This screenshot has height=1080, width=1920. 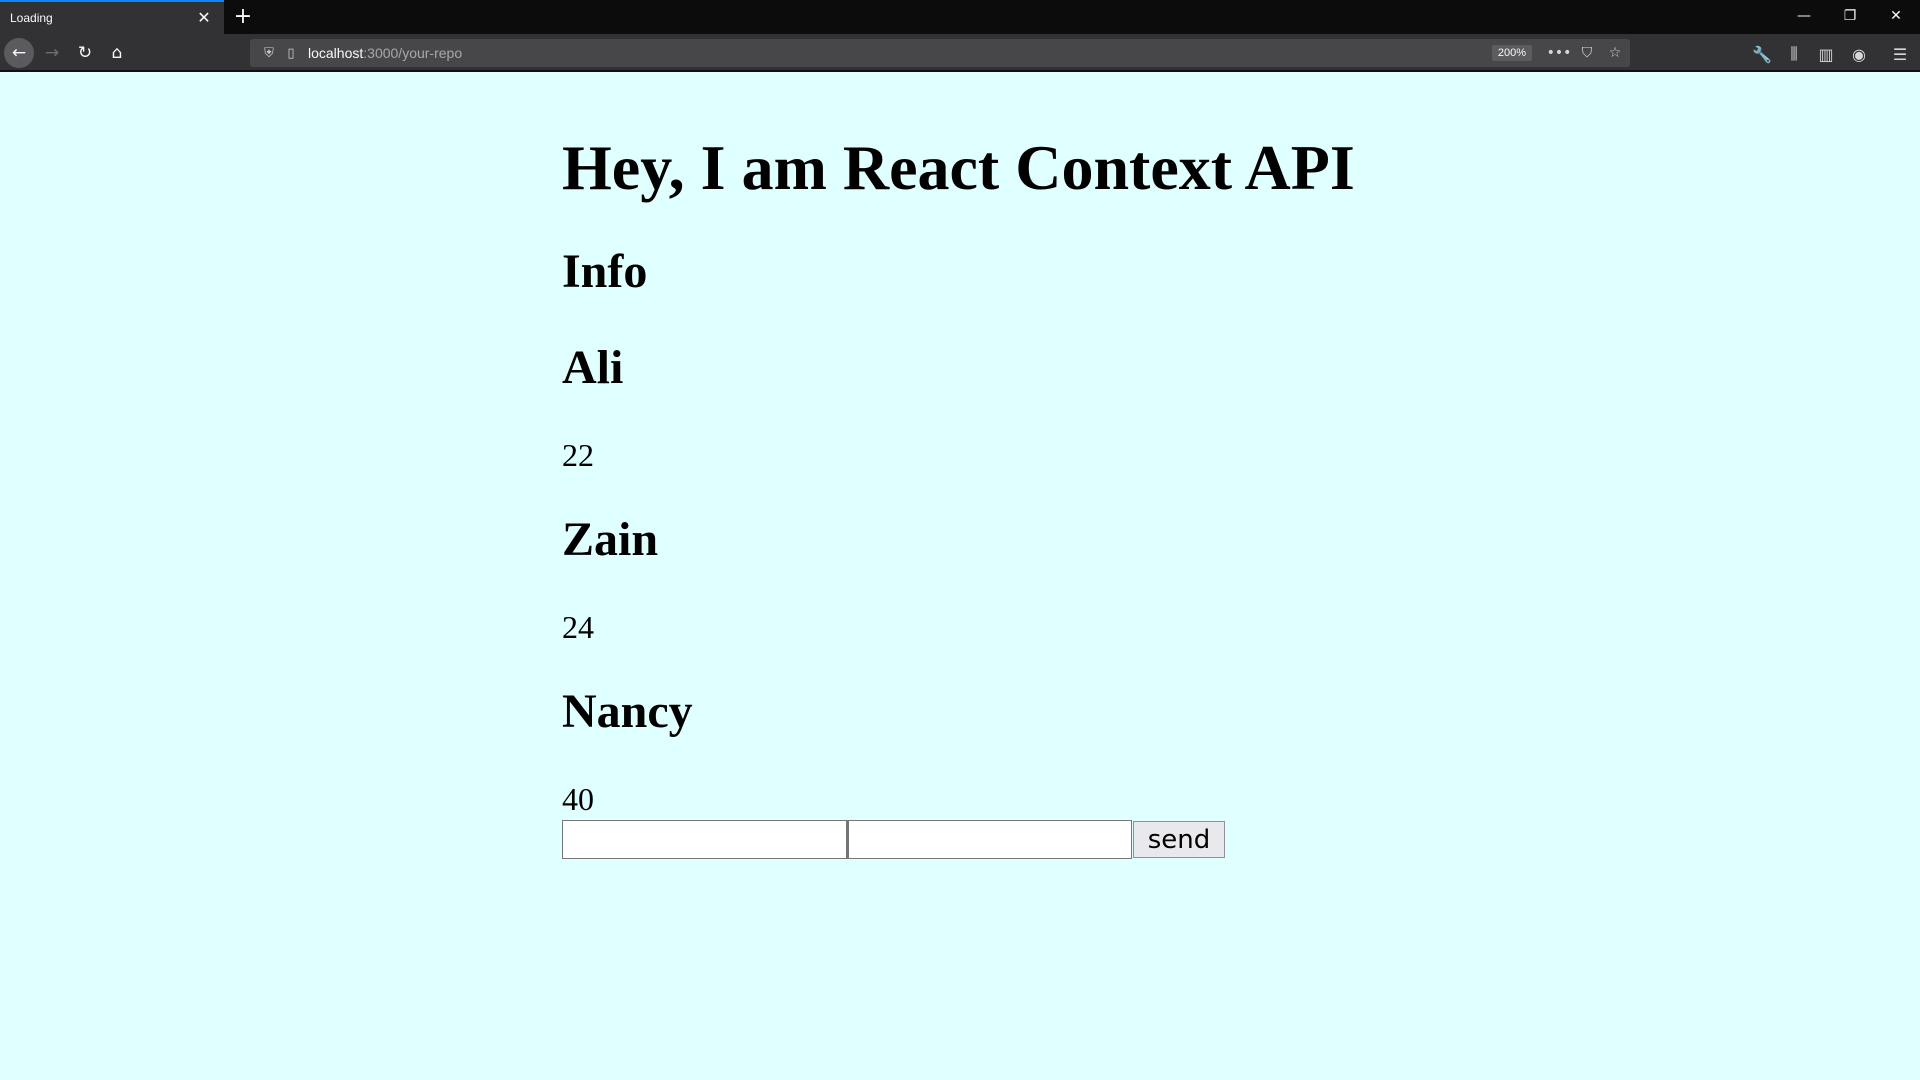 What do you see at coordinates (1896, 16) in the screenshot?
I see `close-window-button: ✕` at bounding box center [1896, 16].